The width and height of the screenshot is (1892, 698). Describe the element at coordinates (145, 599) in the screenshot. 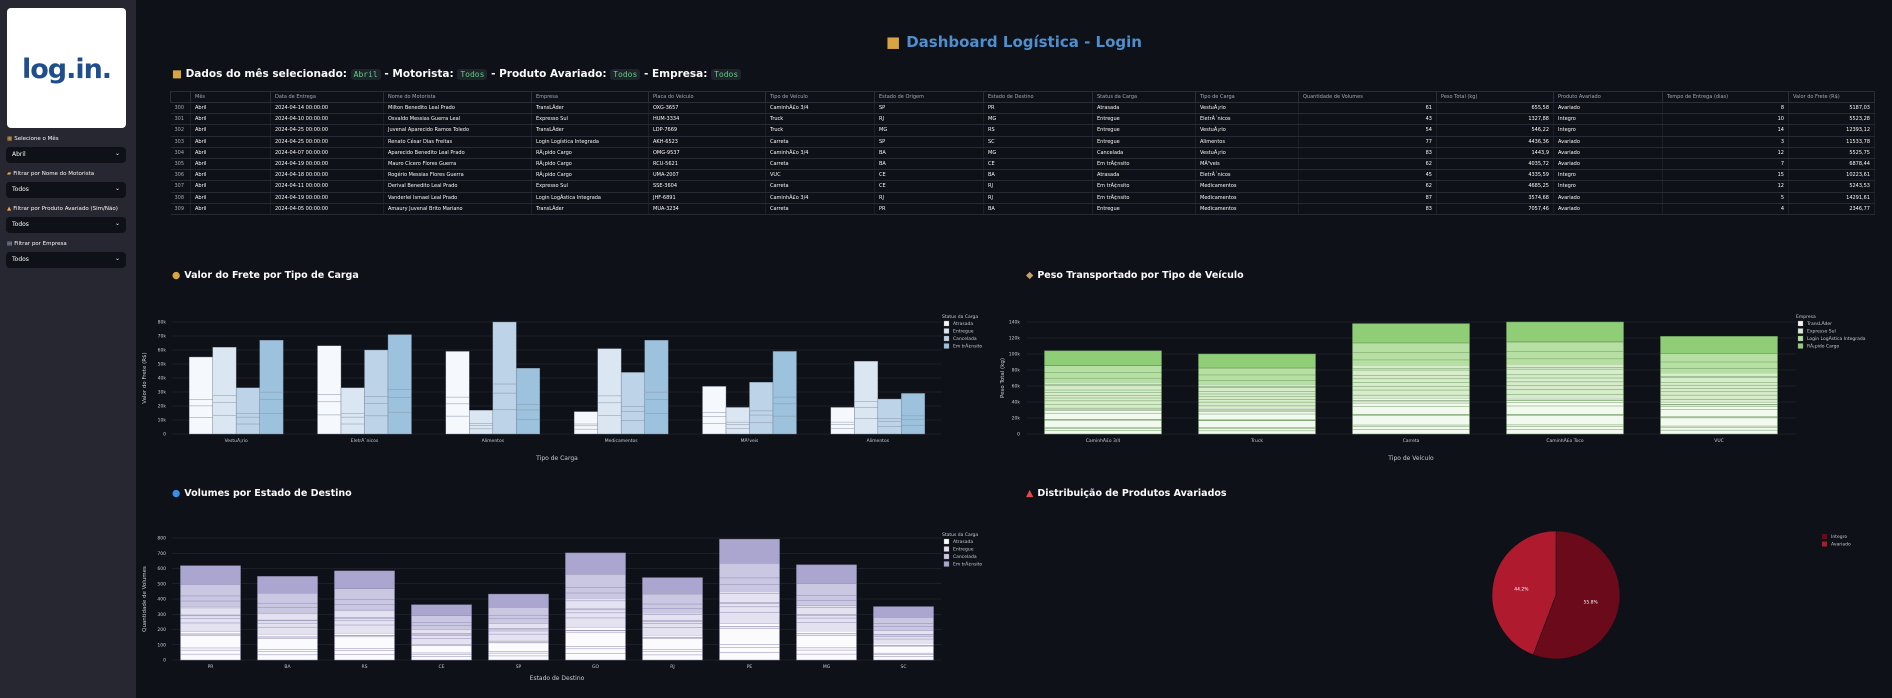

I see `y-axis-title: Quantidade de Volumes` at that location.